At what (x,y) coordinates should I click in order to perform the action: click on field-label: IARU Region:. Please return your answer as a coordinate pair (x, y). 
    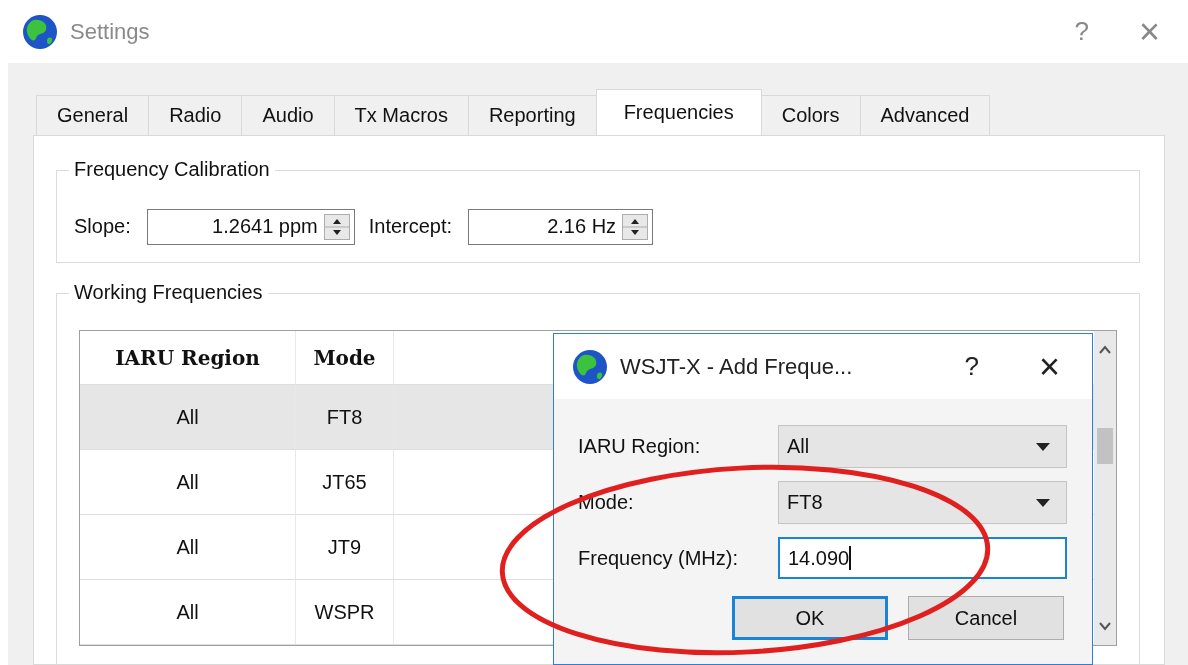
    Looking at the image, I should click on (639, 446).